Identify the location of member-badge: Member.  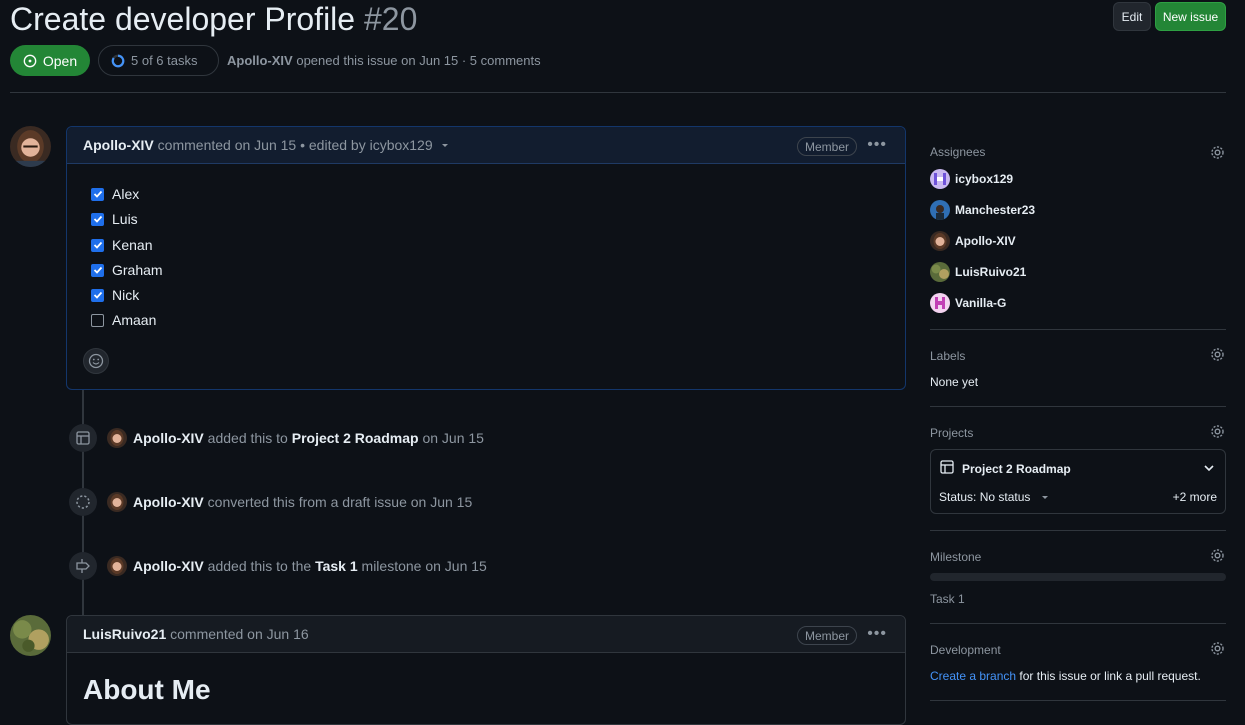
(826, 146).